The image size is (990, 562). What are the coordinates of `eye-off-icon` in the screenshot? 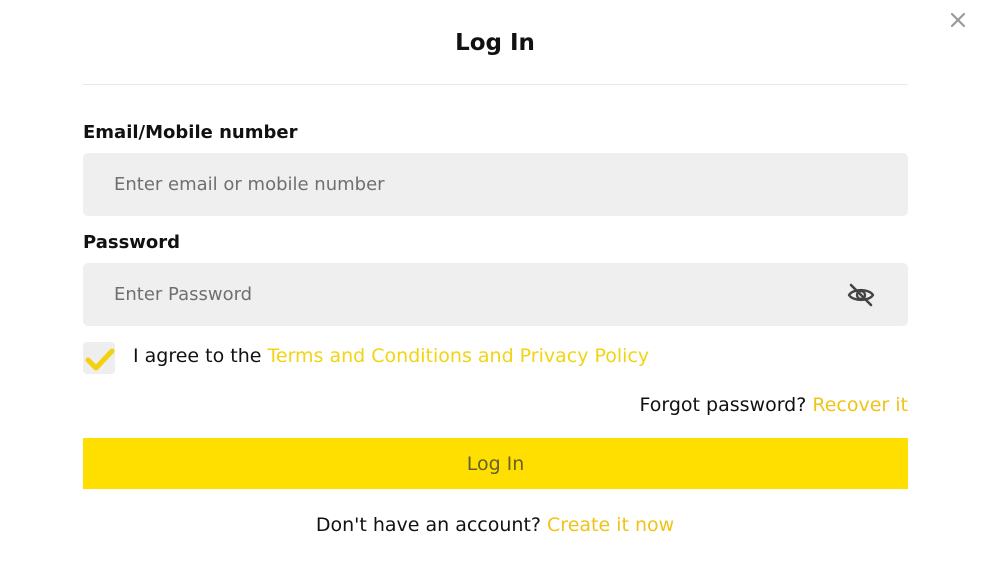 It's located at (861, 295).